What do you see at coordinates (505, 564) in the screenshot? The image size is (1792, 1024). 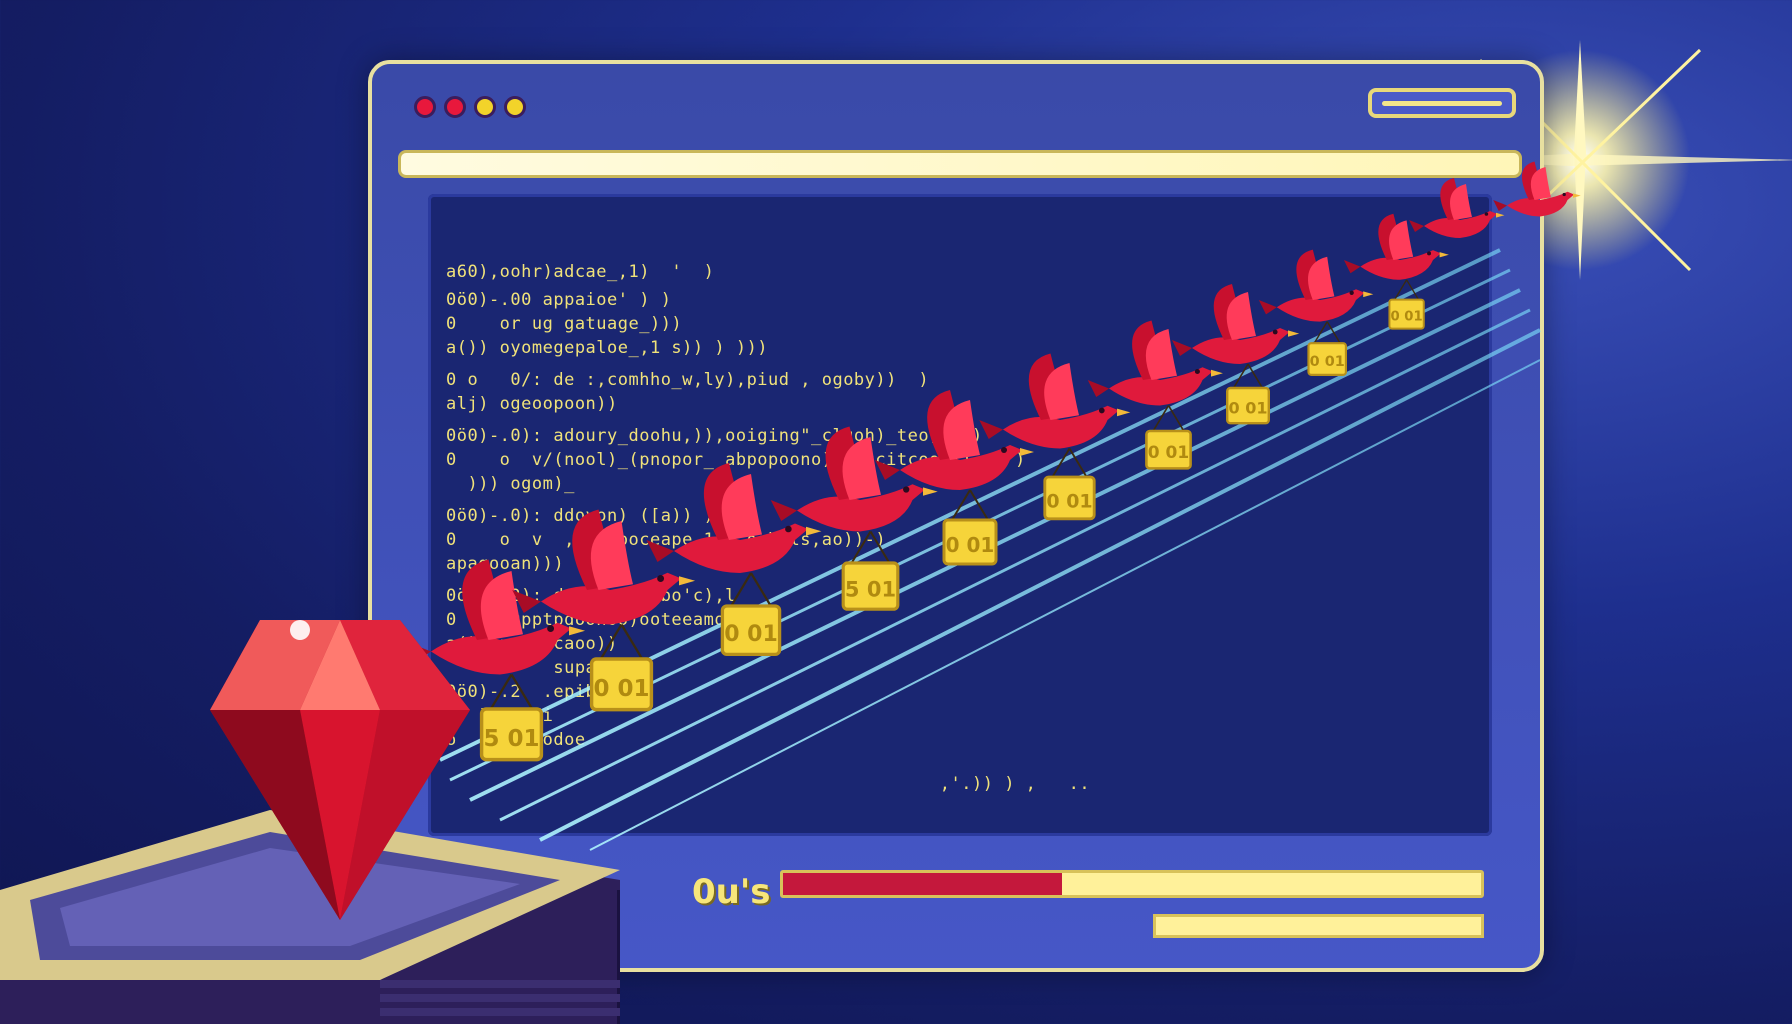 I see `code-line: apagooan)))` at bounding box center [505, 564].